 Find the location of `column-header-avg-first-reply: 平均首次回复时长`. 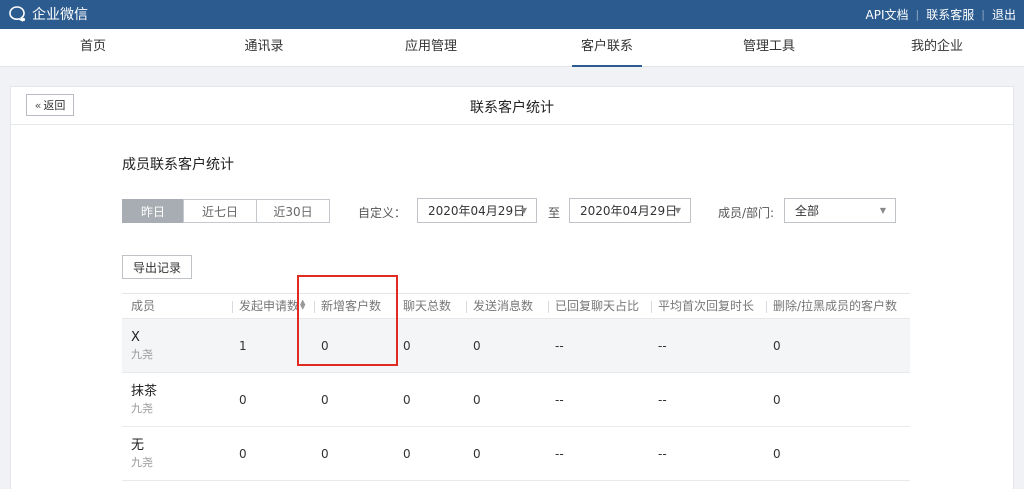

column-header-avg-first-reply: 平均首次回复时长 is located at coordinates (703, 307).